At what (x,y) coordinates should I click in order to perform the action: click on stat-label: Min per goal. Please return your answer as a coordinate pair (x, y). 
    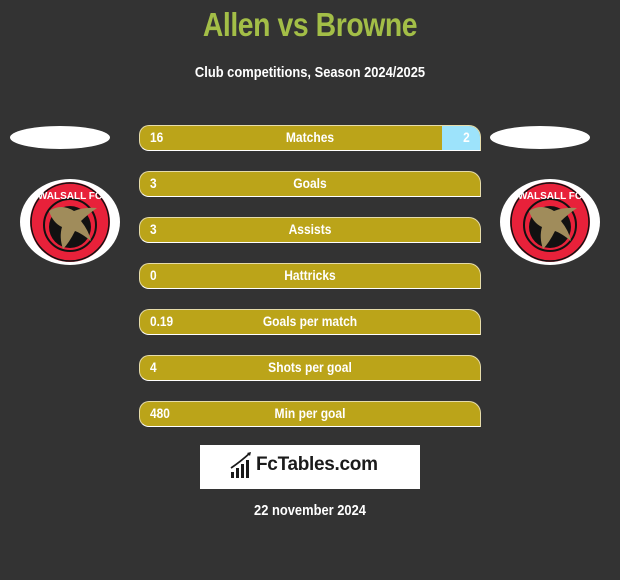
    Looking at the image, I should click on (310, 413).